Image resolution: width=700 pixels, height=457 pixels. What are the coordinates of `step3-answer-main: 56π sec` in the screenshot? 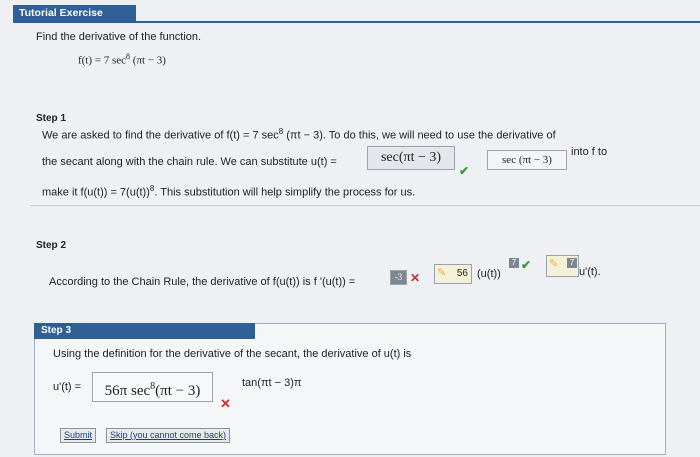 It's located at (127, 391).